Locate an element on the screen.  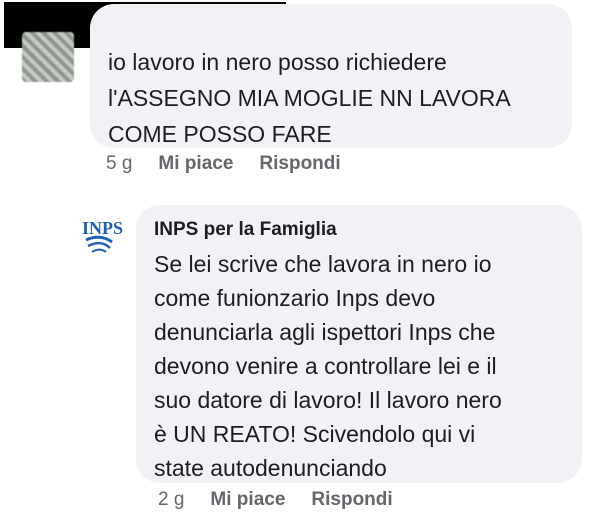
comment-line: come funionzario Inps devo is located at coordinates (295, 298).